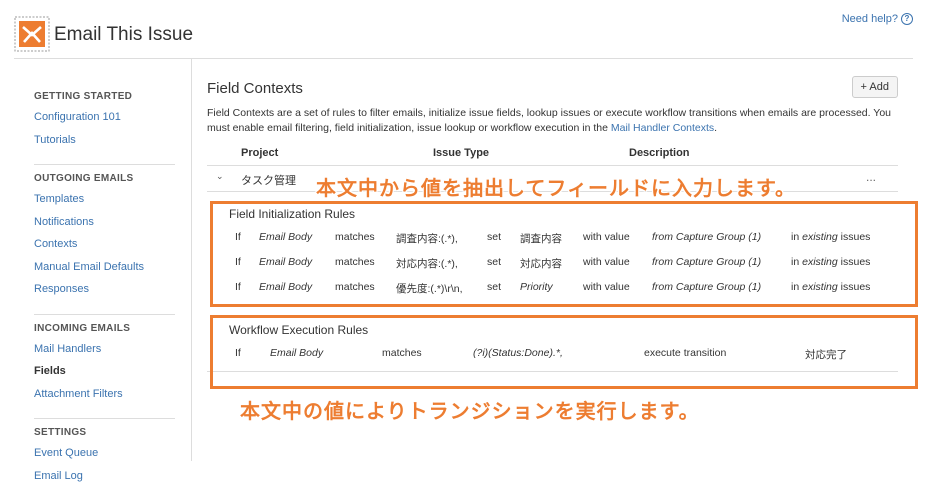 Image resolution: width=928 pixels, height=500 pixels. What do you see at coordinates (659, 153) in the screenshot?
I see `column-header-description: Description` at bounding box center [659, 153].